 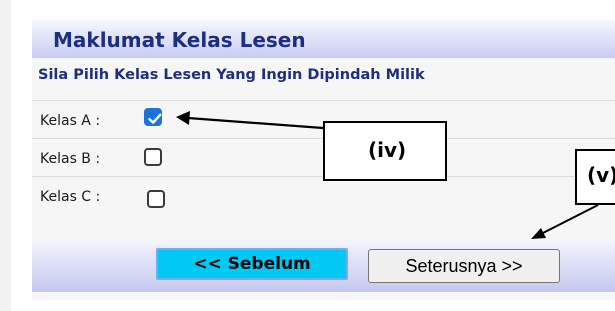 What do you see at coordinates (565, 221) in the screenshot?
I see `arrow-to-next-button-icon` at bounding box center [565, 221].